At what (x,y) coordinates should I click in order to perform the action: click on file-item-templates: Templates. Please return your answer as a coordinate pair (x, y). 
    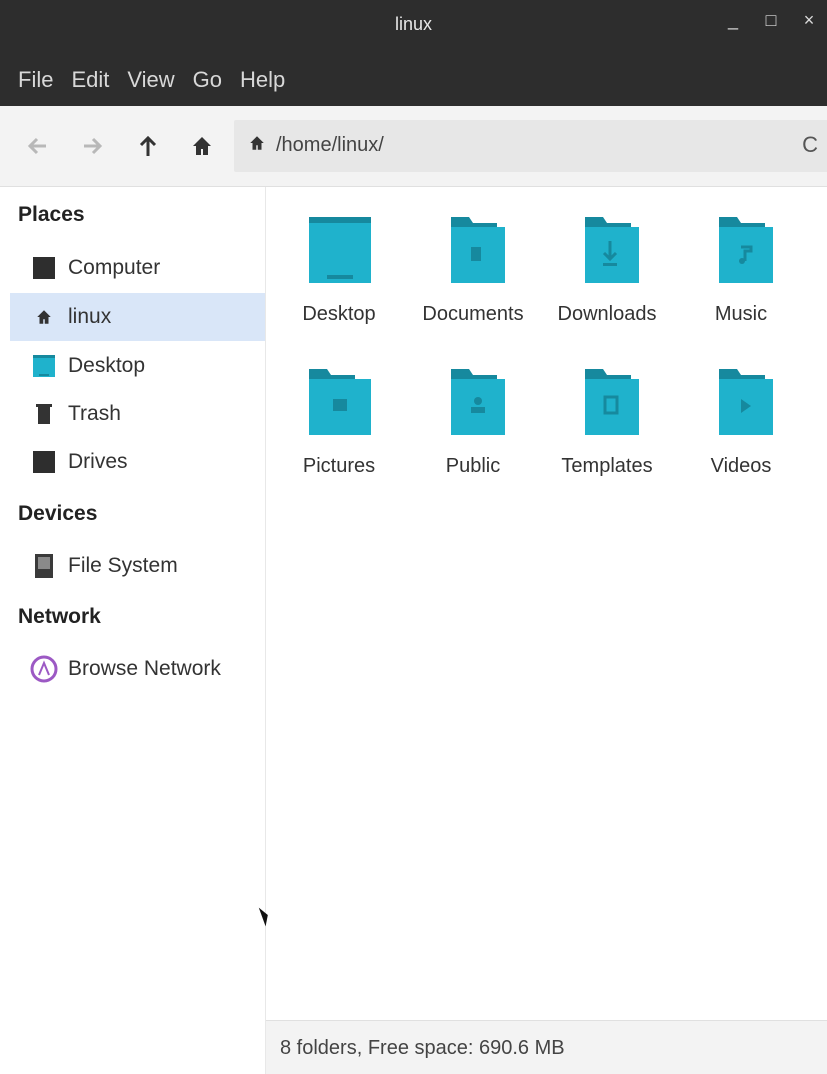
    Looking at the image, I should click on (607, 414).